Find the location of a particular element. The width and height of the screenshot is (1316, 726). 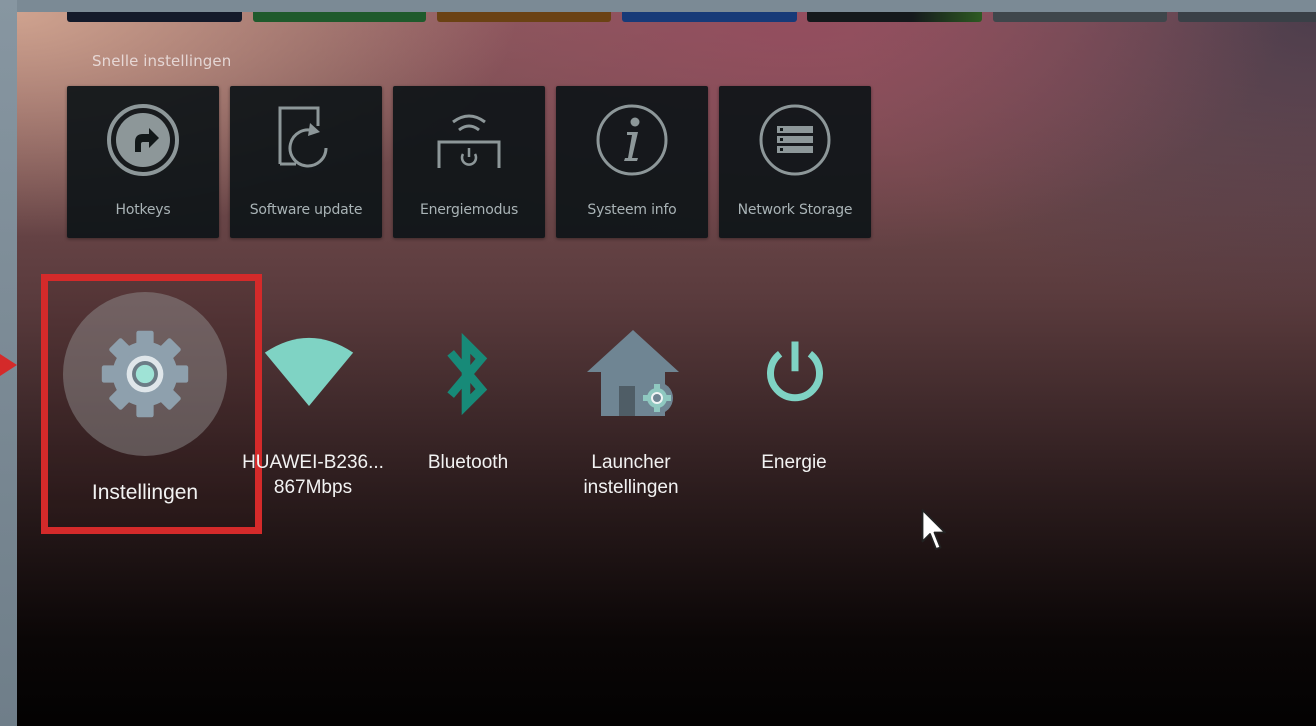

app-label-line2: instellingen is located at coordinates (631, 487).